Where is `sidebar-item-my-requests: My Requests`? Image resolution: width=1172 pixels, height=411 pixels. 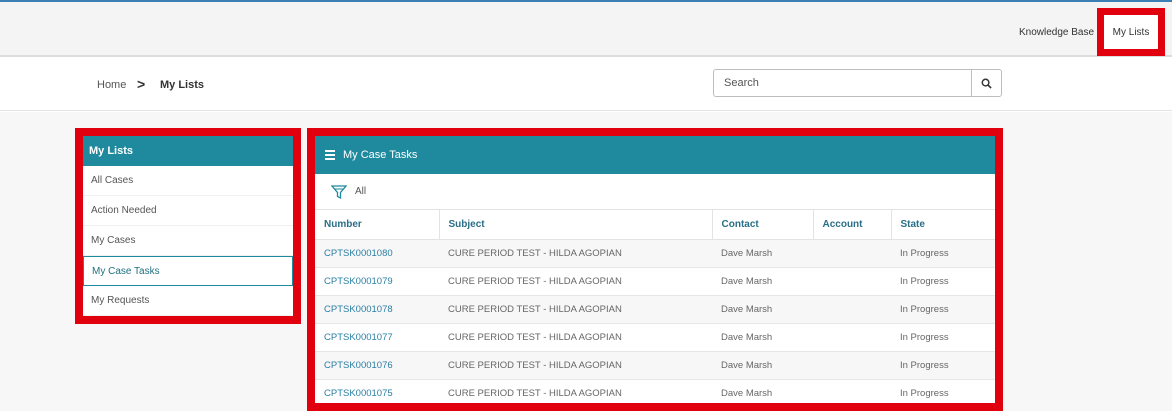
sidebar-item-my-requests: My Requests is located at coordinates (188, 301).